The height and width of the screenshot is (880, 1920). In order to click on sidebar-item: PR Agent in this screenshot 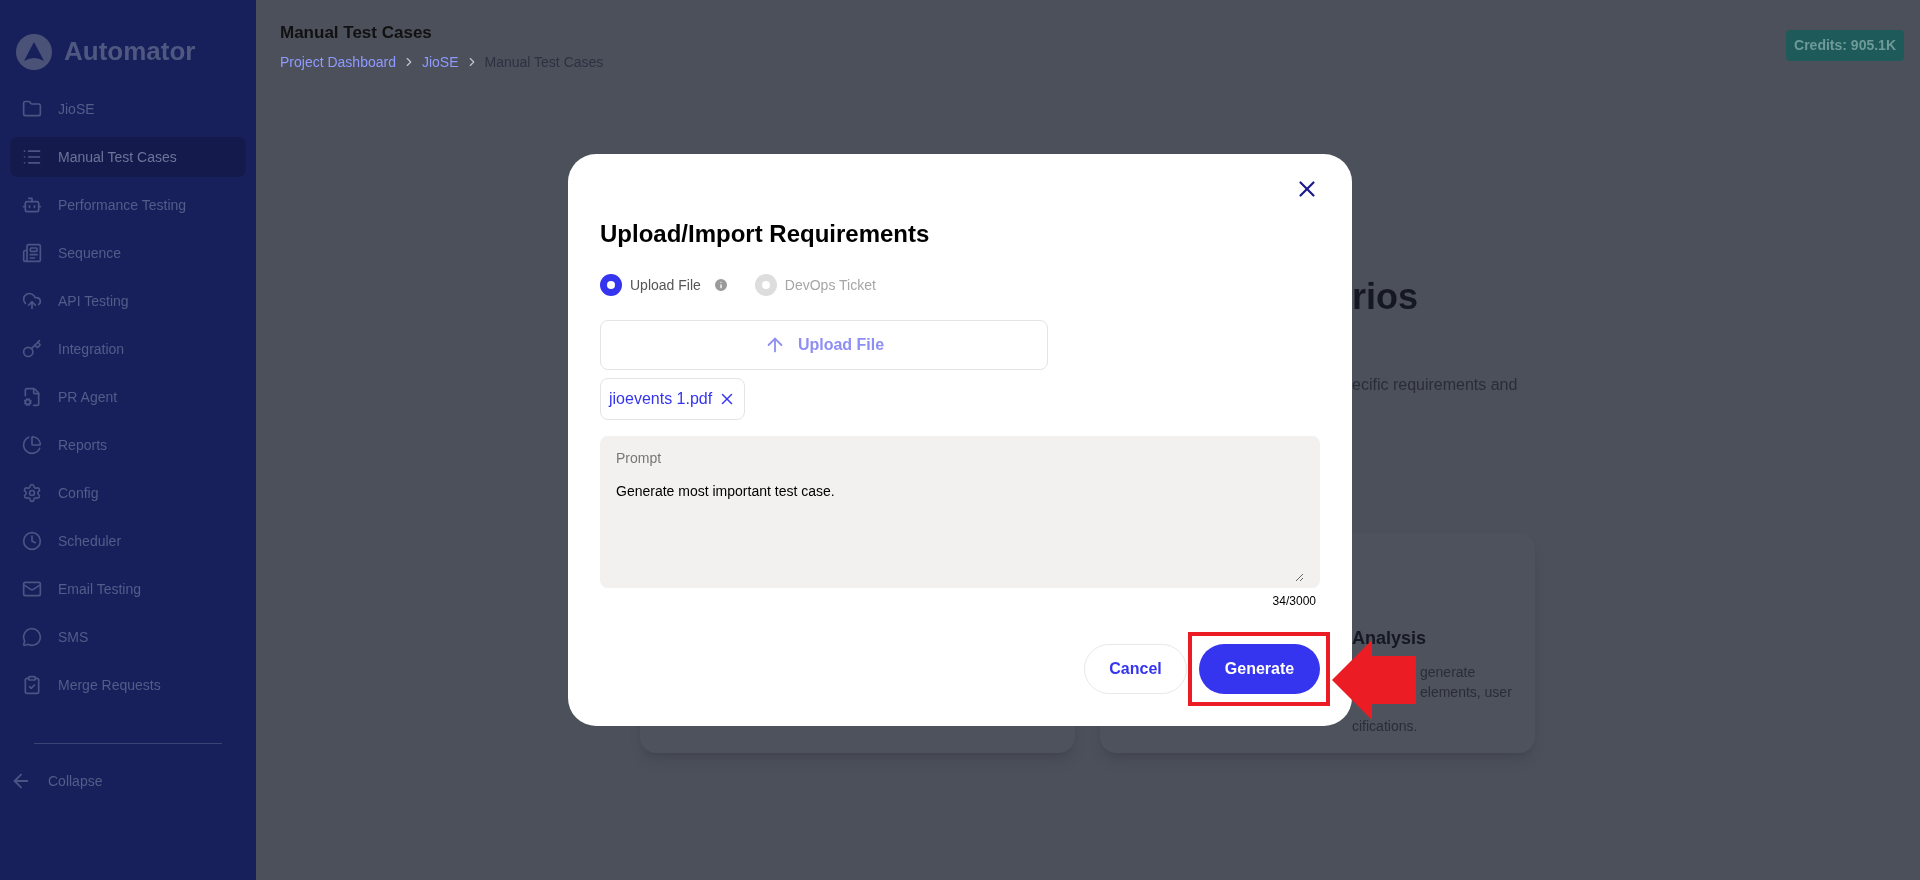, I will do `click(128, 397)`.